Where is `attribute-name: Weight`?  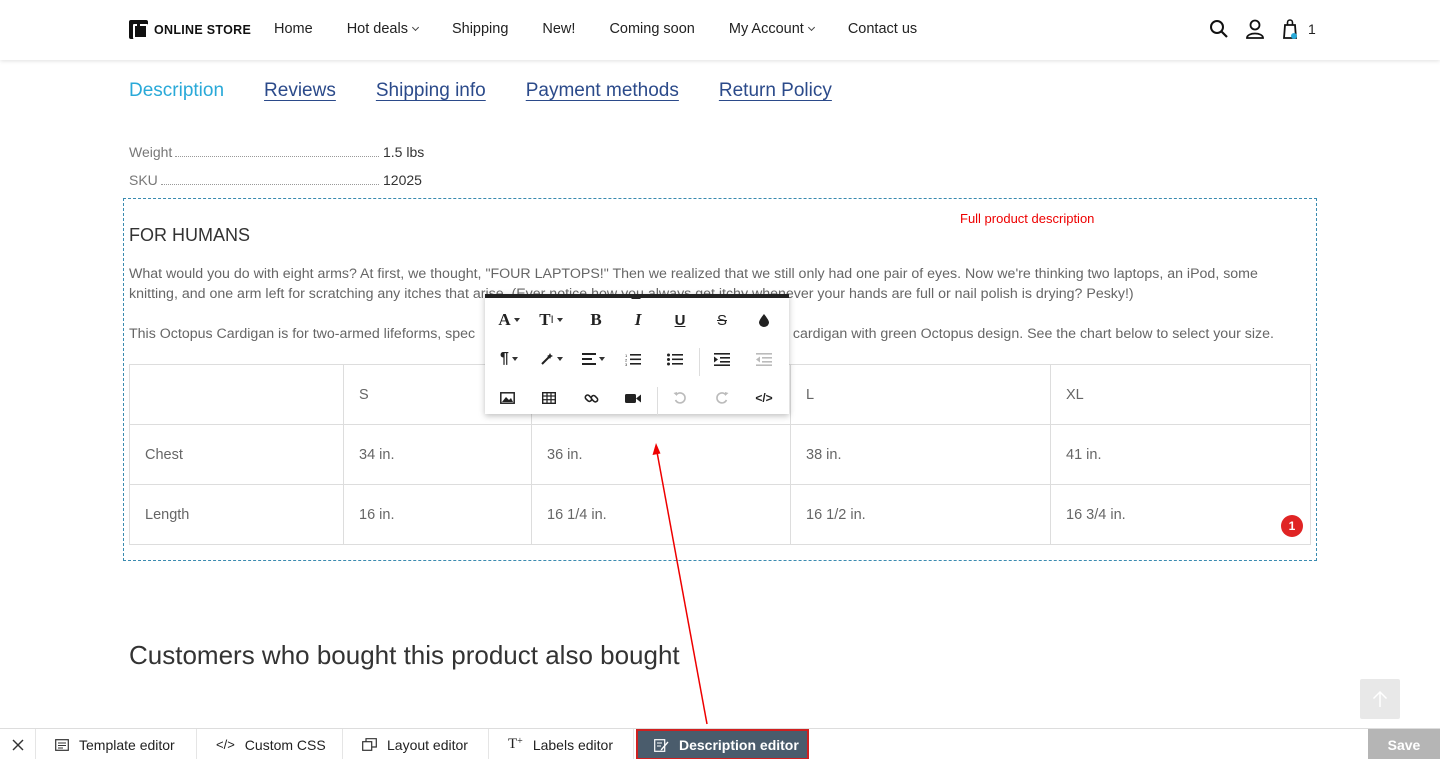 attribute-name: Weight is located at coordinates (151, 152).